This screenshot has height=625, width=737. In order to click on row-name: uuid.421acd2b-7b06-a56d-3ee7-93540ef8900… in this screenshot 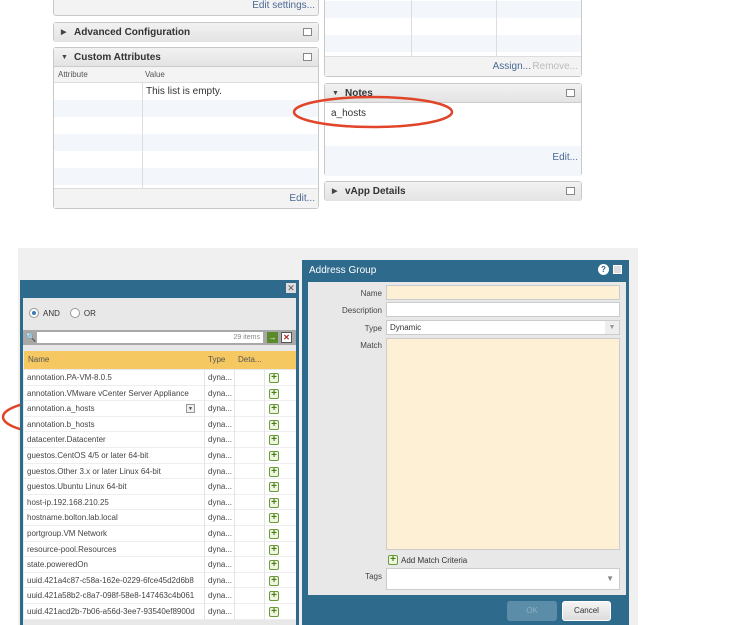, I will do `click(111, 611)`.